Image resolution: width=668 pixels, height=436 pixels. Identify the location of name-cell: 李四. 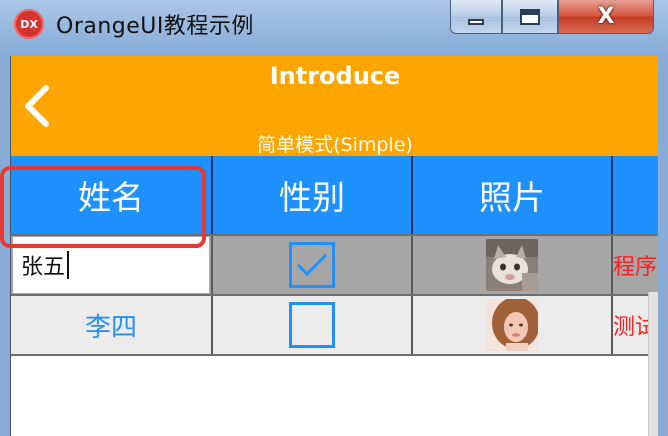
(112, 325).